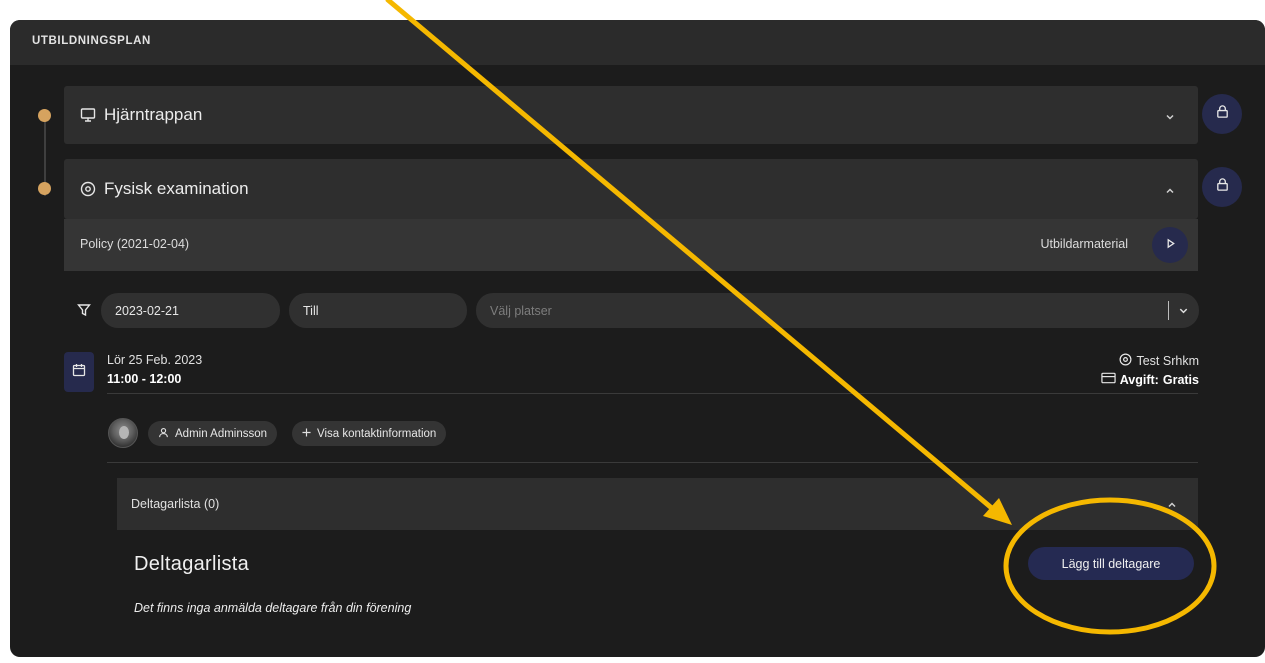 This screenshot has height=663, width=1265. I want to click on select-divider, so click(1168, 310).